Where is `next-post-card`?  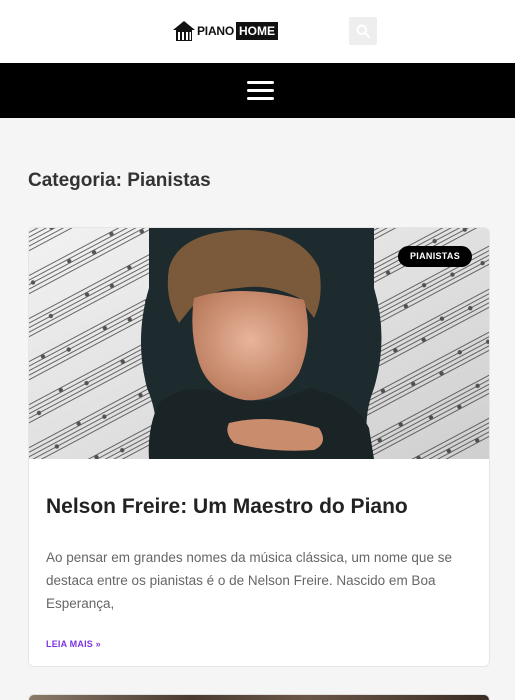 next-post-card is located at coordinates (259, 697).